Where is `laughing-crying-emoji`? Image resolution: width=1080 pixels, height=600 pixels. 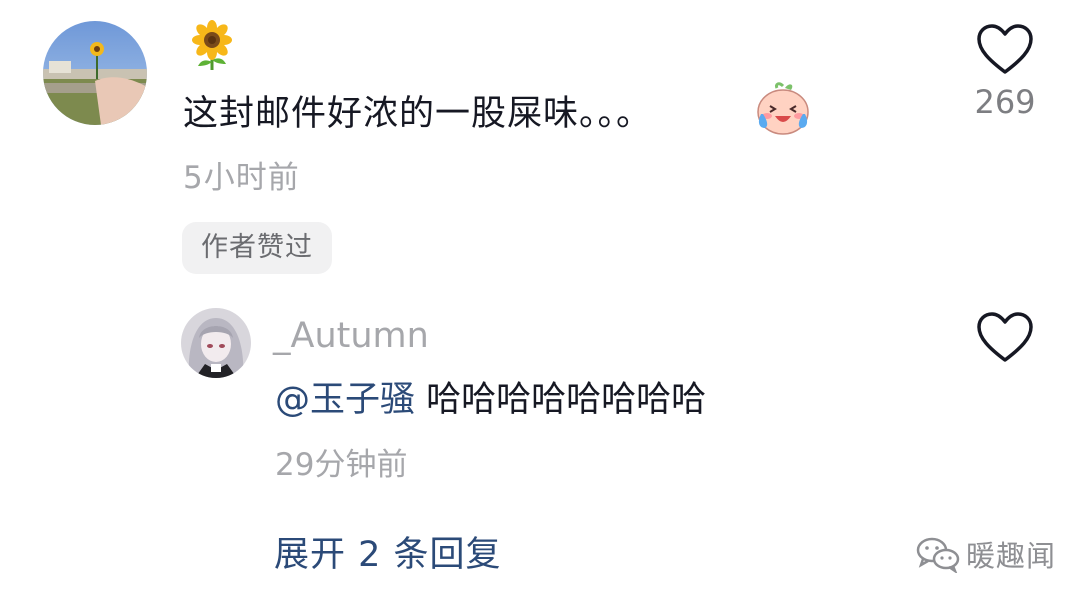 laughing-crying-emoji is located at coordinates (783, 109).